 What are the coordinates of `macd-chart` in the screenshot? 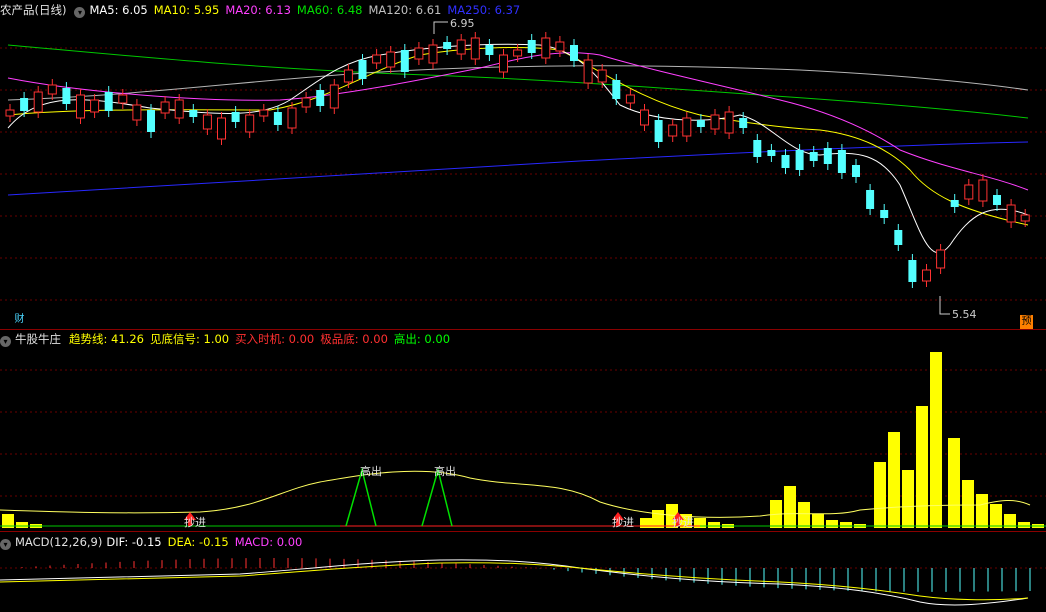 It's located at (523, 572).